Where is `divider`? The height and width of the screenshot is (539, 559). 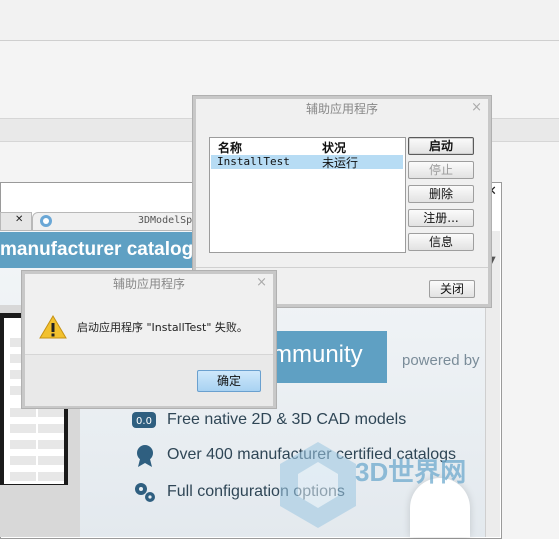
divider is located at coordinates (342, 267).